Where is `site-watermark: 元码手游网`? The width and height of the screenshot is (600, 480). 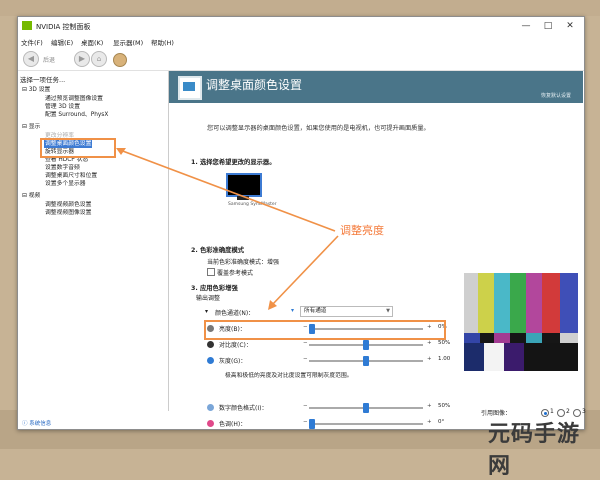
site-watermark: 元码手游网 is located at coordinates (534, 450).